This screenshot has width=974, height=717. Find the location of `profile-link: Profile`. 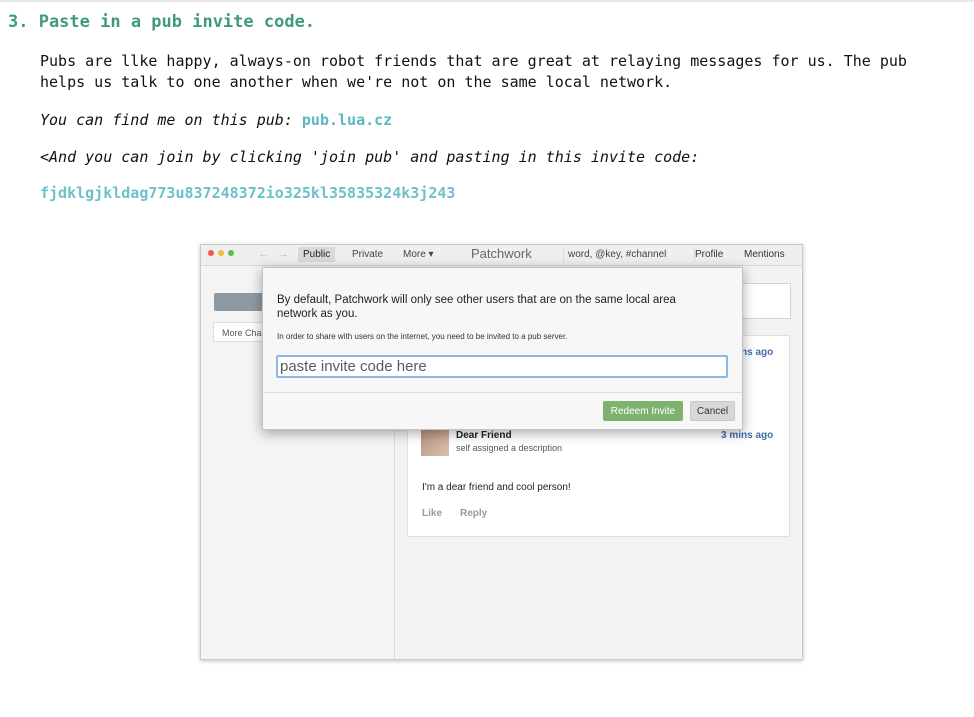

profile-link: Profile is located at coordinates (709, 254).